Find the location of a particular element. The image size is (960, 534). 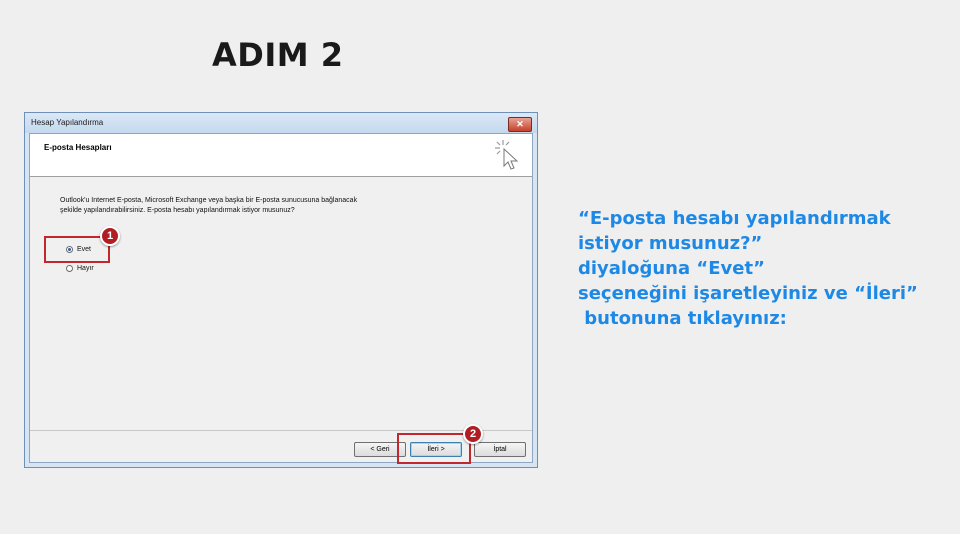

close-button: ✕ is located at coordinates (520, 124).